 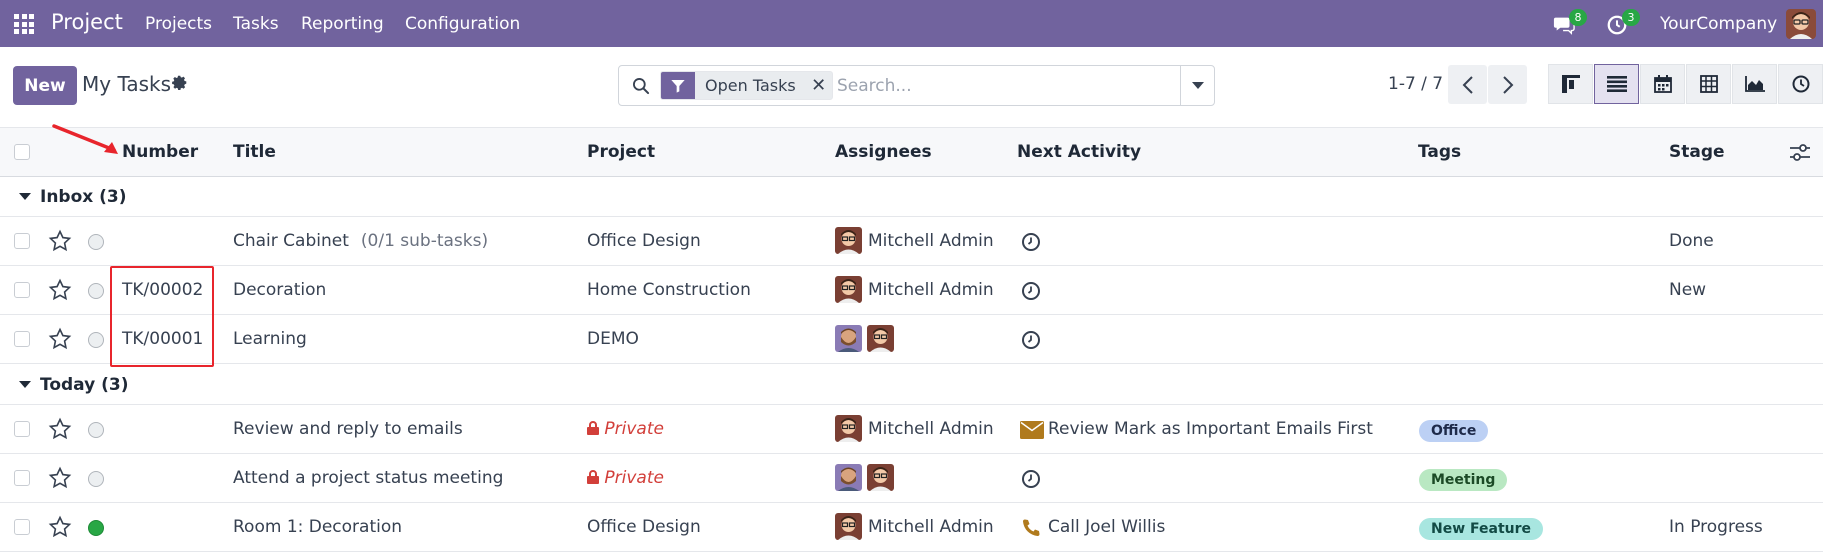 I want to click on chevron-left-icon, so click(x=1467, y=84).